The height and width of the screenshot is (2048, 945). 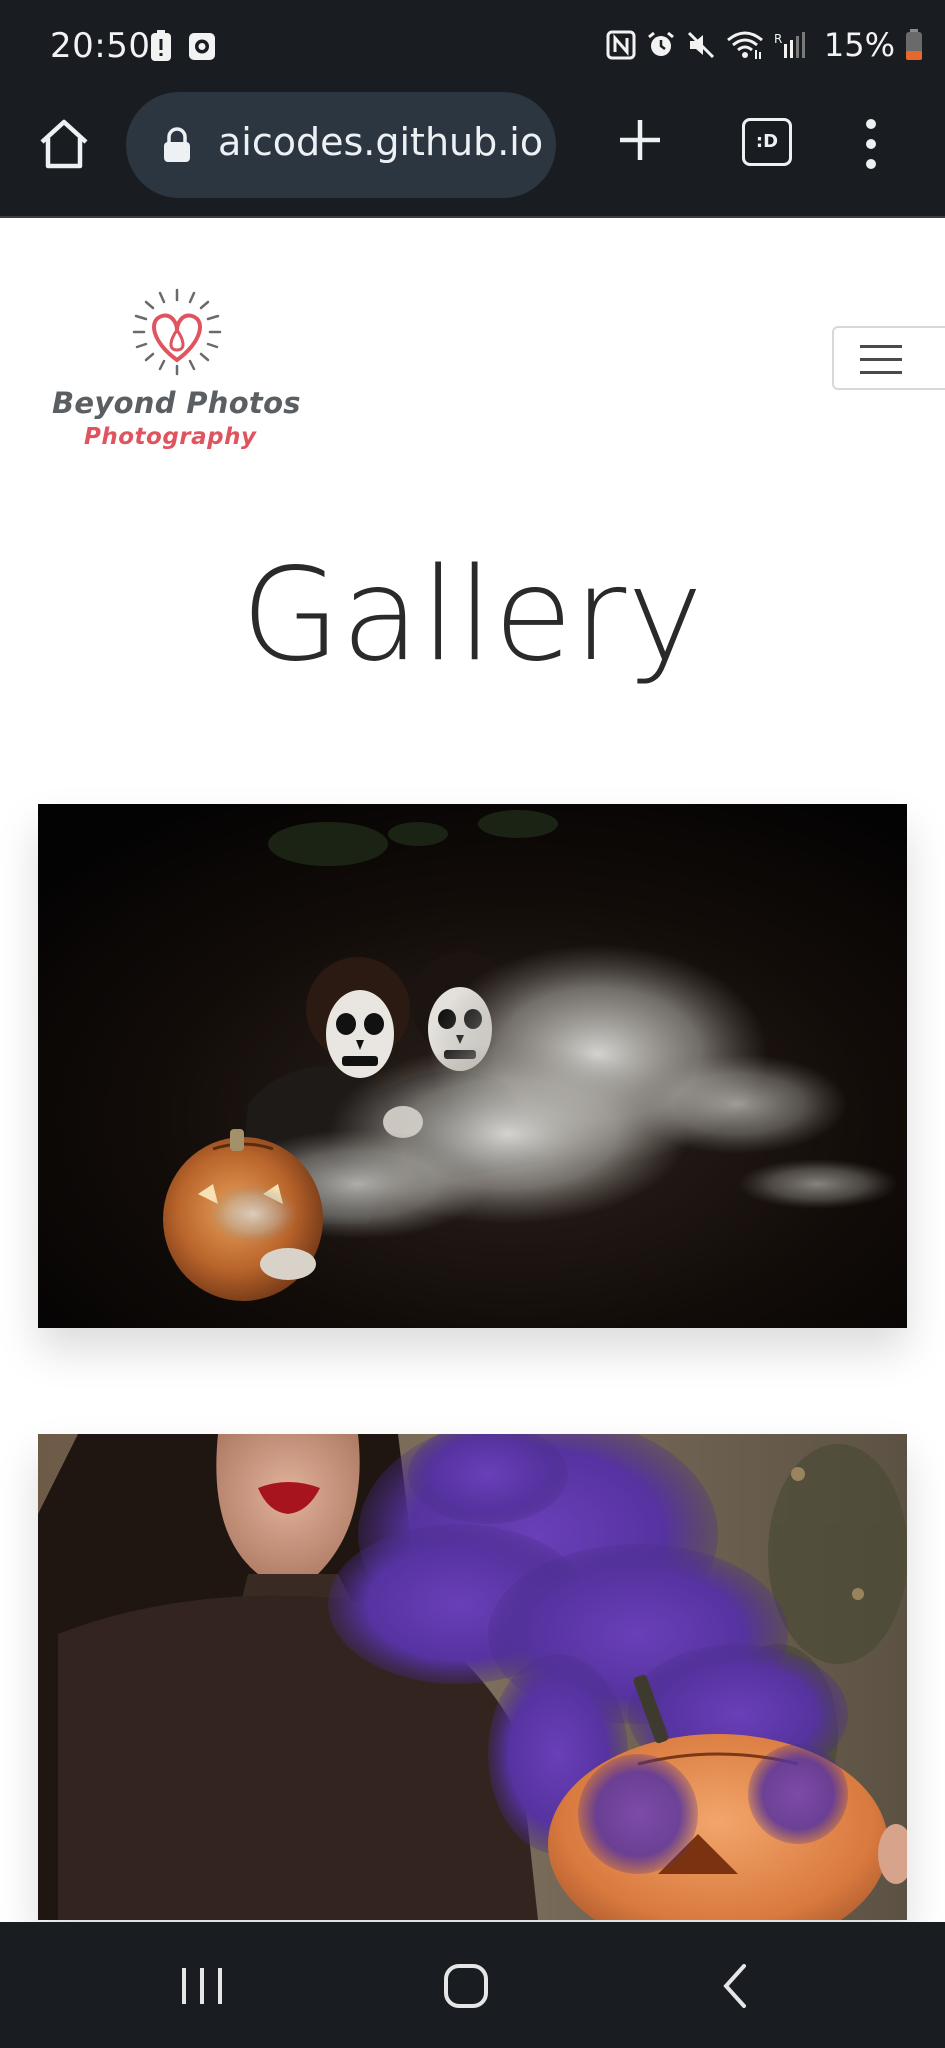 I want to click on svg-text: R, so click(x=778, y=39).